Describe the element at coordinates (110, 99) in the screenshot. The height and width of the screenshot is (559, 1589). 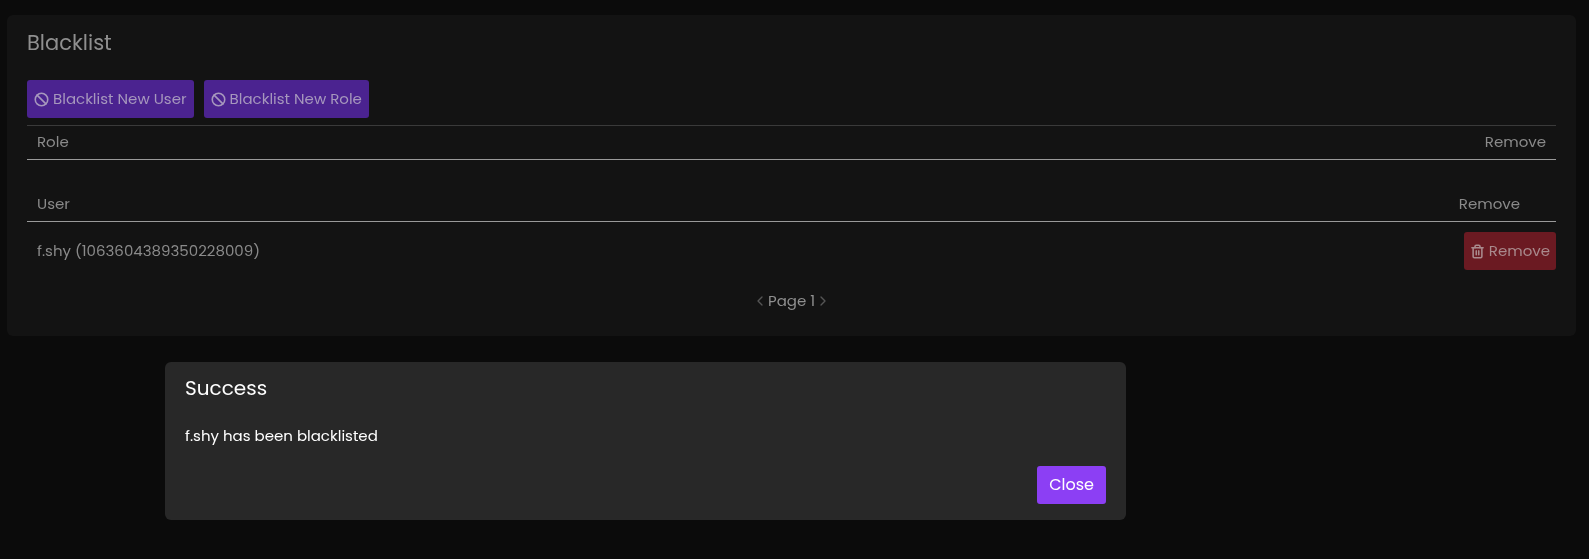
I see `blacklist-button: Blacklist New User` at that location.